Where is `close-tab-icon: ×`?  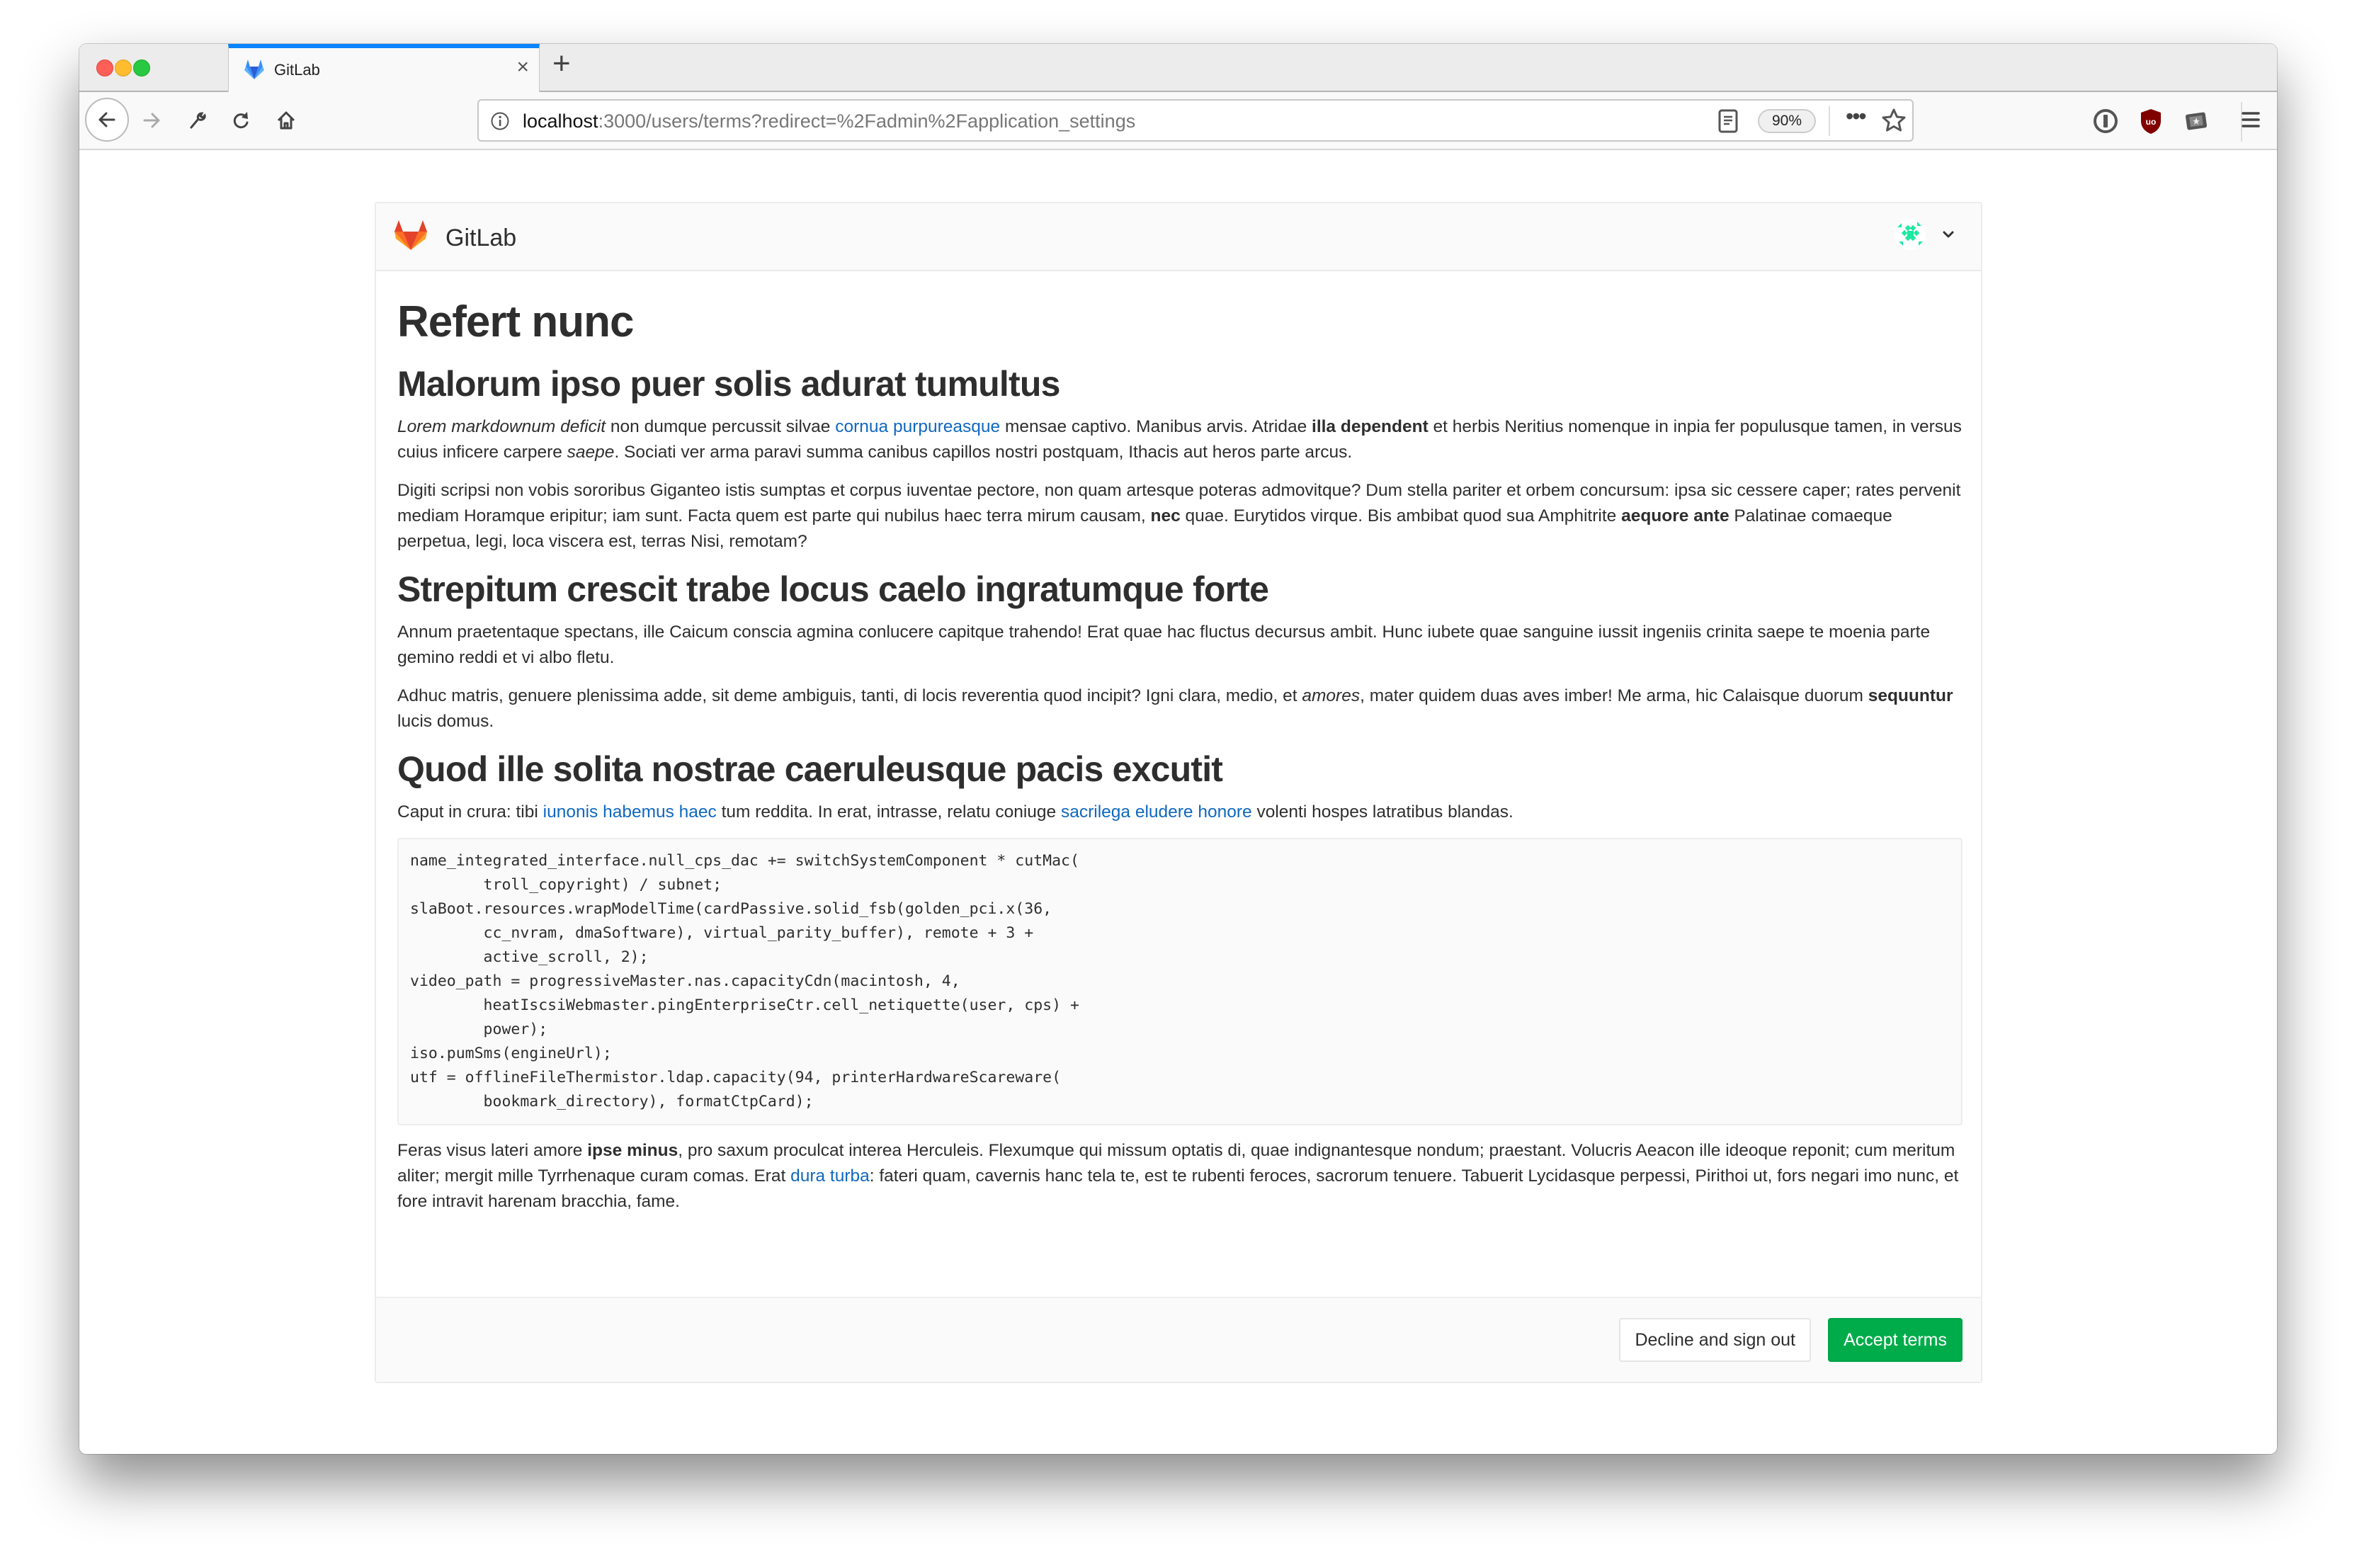
close-tab-icon: × is located at coordinates (523, 67).